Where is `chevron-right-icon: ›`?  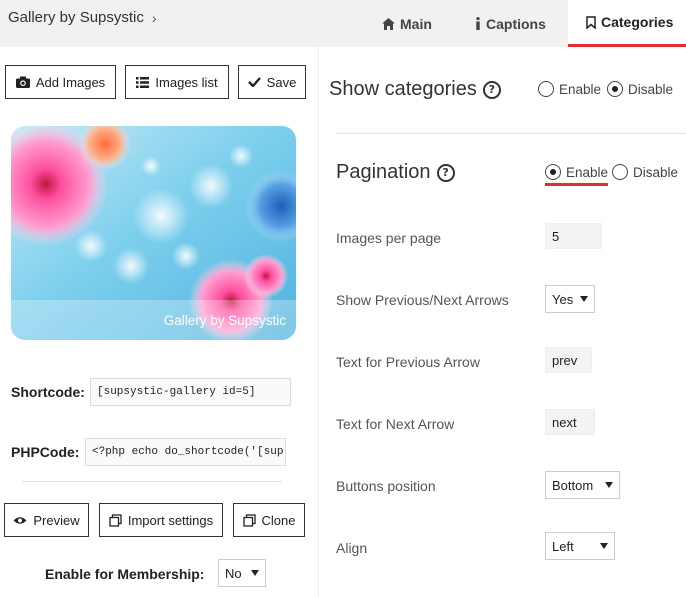 chevron-right-icon: › is located at coordinates (154, 17).